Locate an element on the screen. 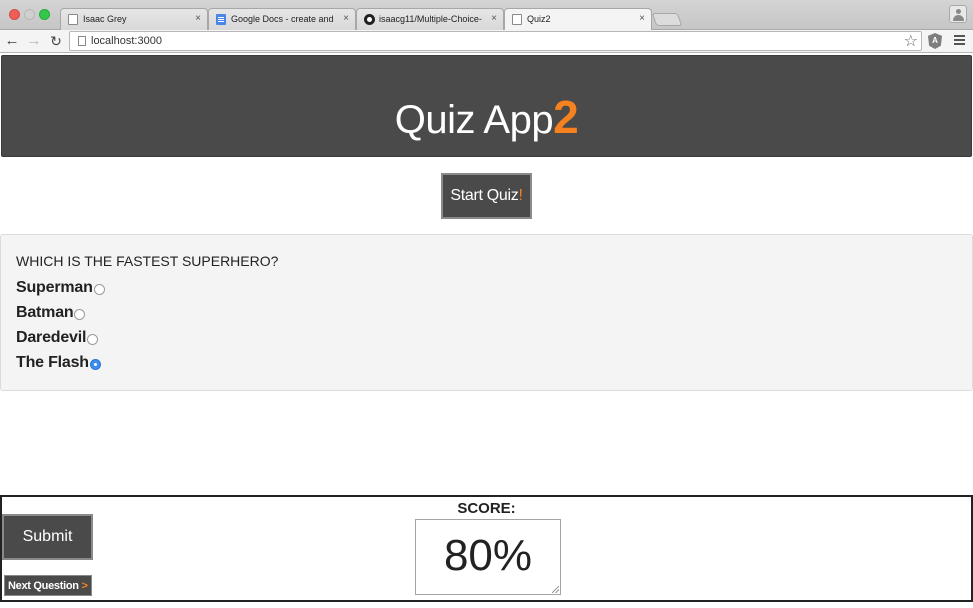 This screenshot has height=608, width=973. next-question-label: Next Question is located at coordinates (43, 585).